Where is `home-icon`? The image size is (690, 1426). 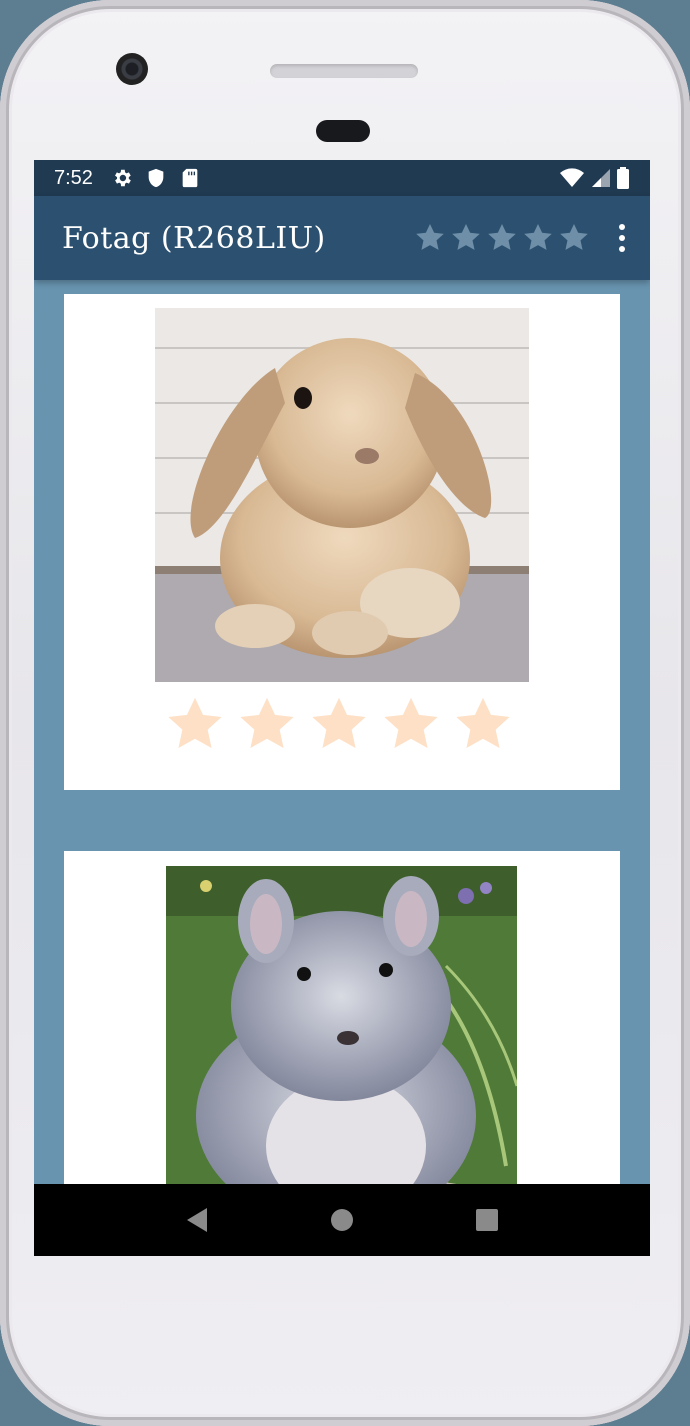 home-icon is located at coordinates (342, 1220).